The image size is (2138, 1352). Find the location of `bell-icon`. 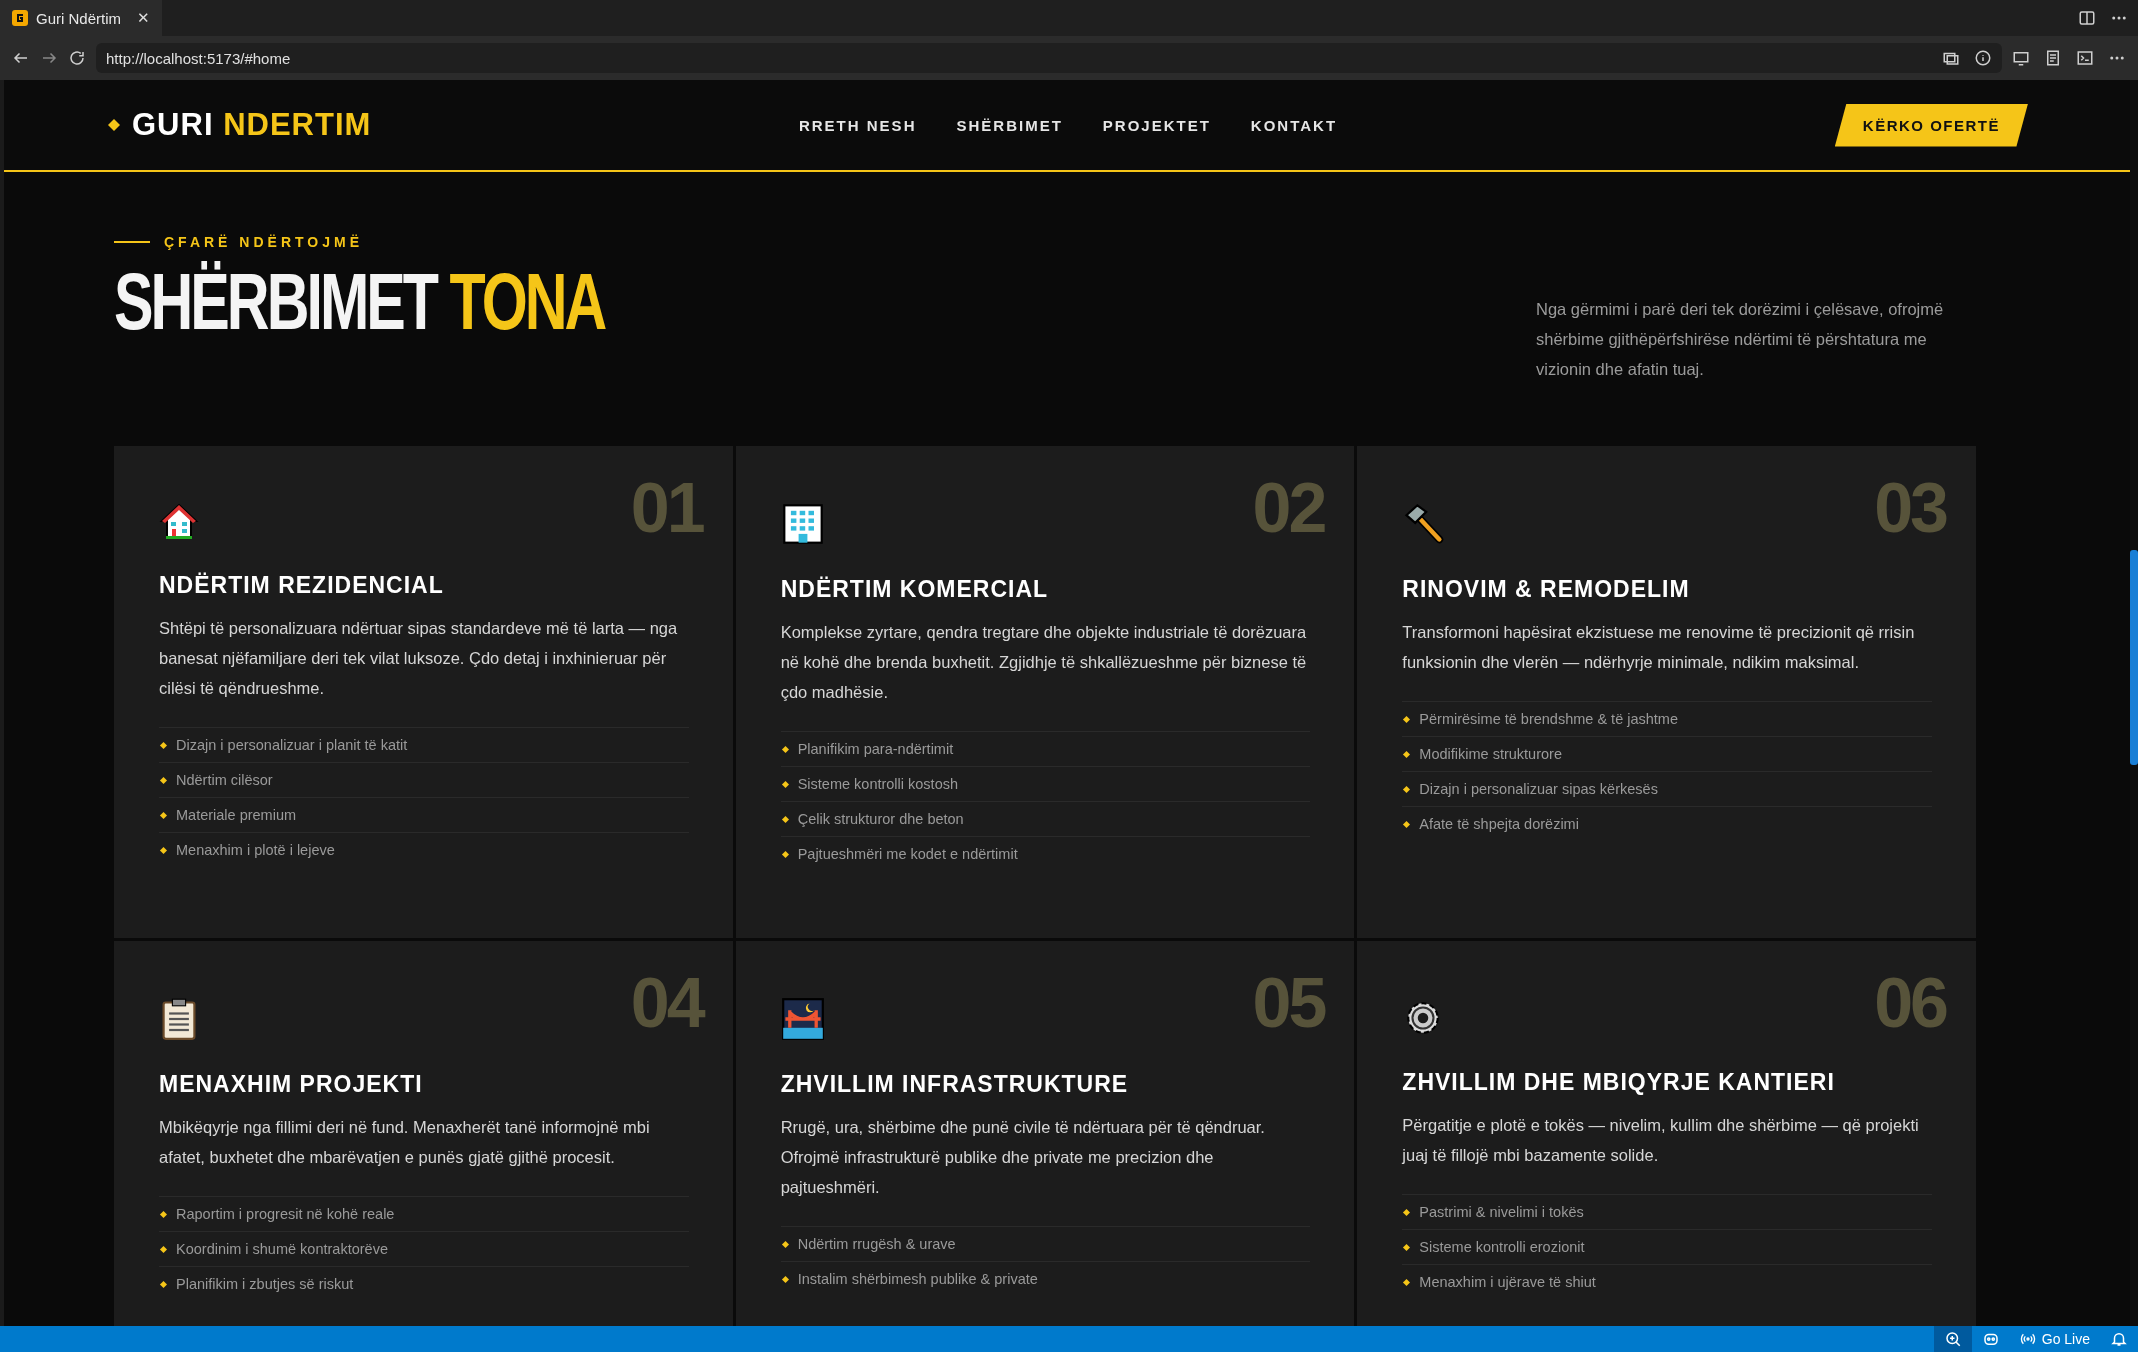

bell-icon is located at coordinates (2119, 1339).